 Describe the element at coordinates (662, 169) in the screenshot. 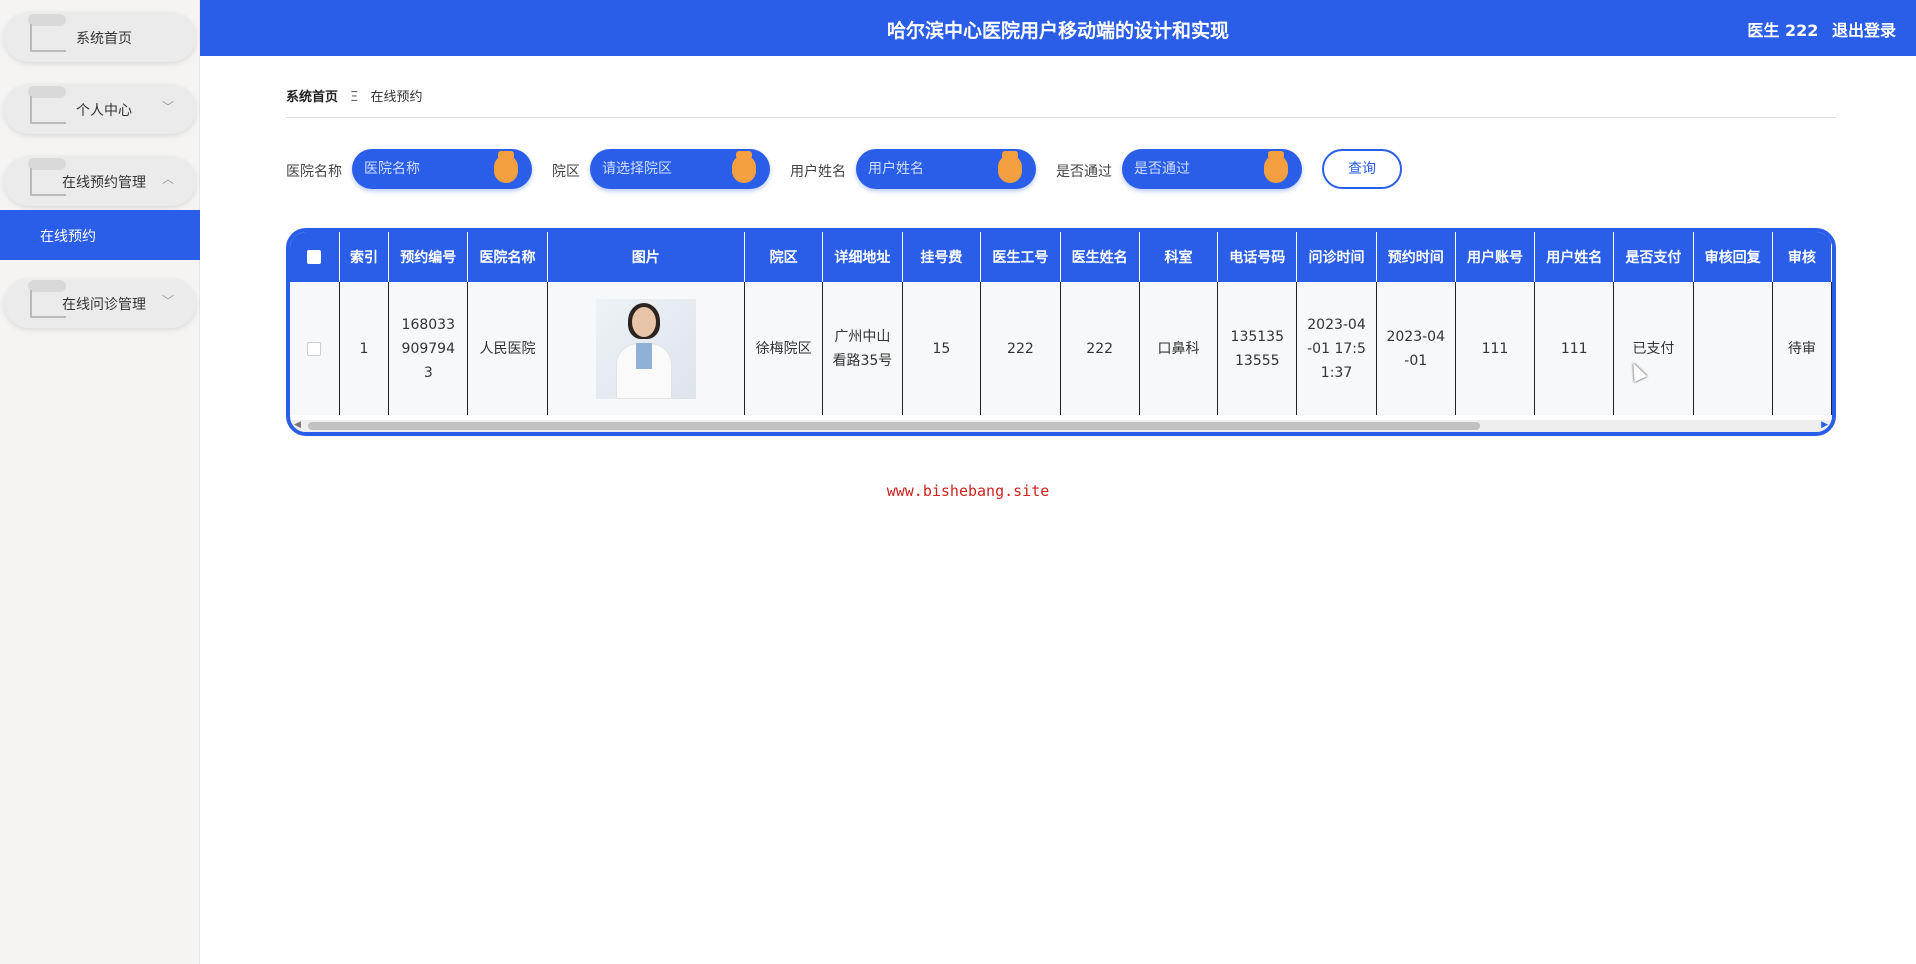

I see `campus-input` at that location.